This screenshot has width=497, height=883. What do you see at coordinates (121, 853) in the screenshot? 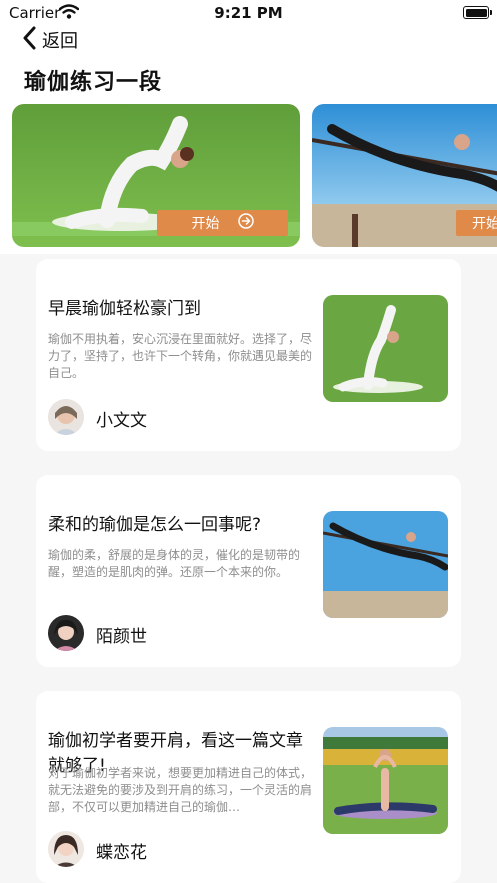
I see `author-name: 蝶恋花` at bounding box center [121, 853].